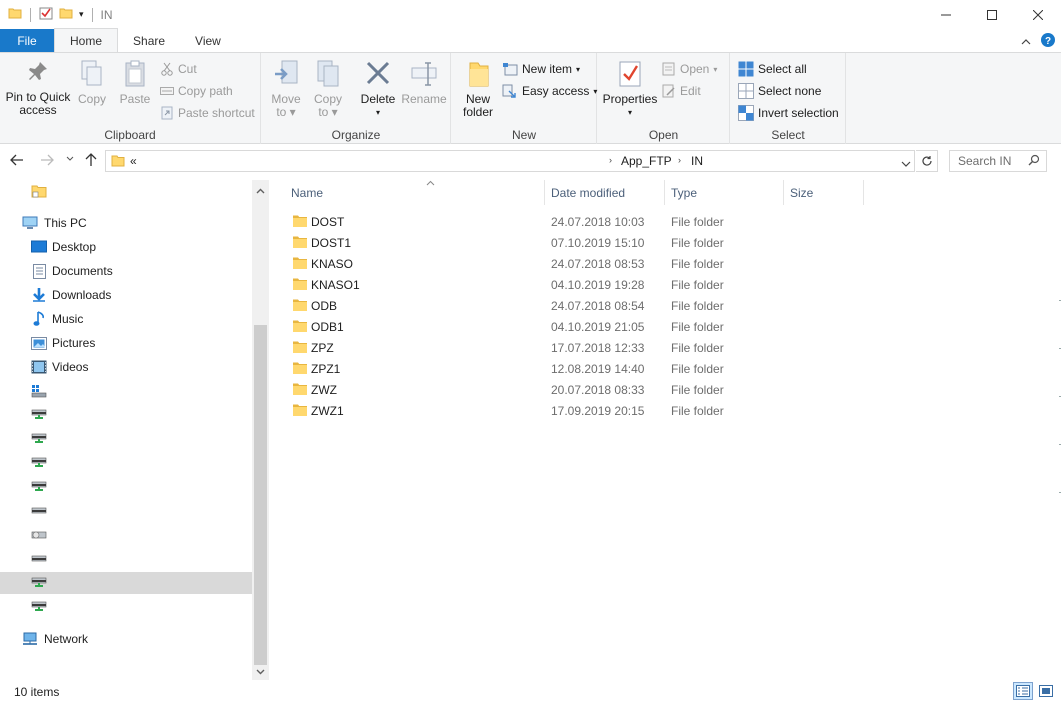 Image resolution: width=1061 pixels, height=702 pixels. I want to click on details-view-button, so click(1023, 691).